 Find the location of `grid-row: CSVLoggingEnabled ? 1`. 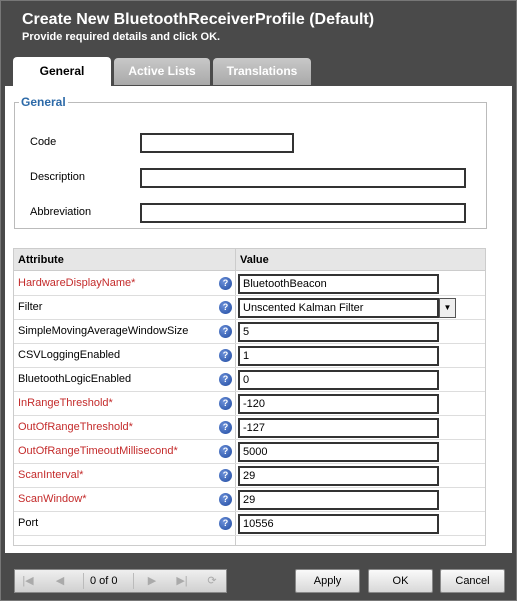

grid-row: CSVLoggingEnabled ? 1 is located at coordinates (249, 356).